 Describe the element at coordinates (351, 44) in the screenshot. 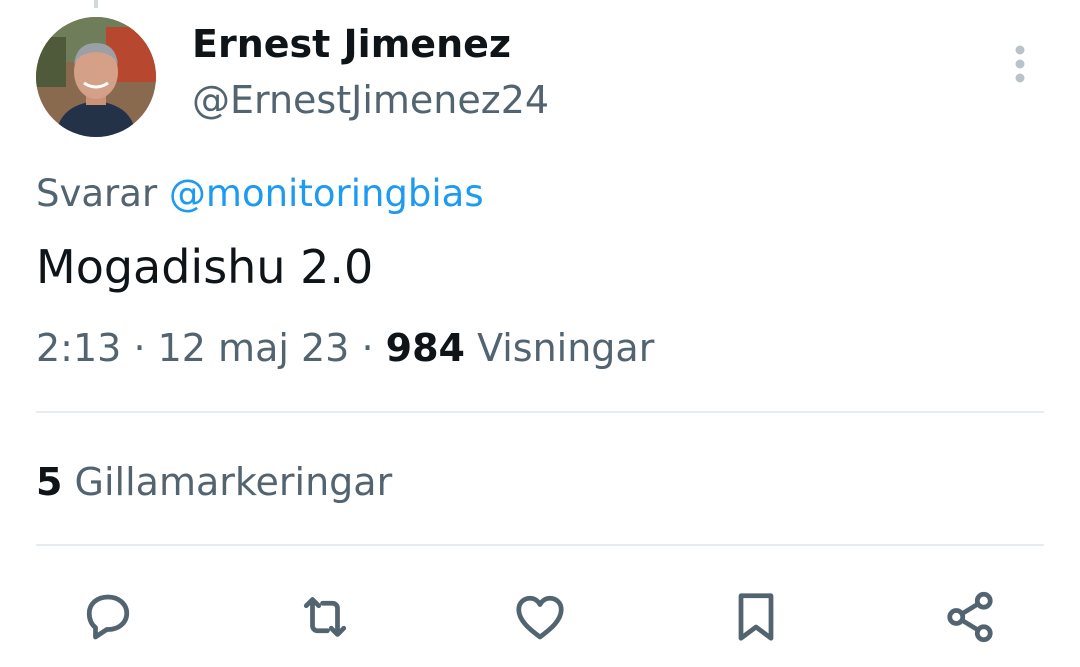

I see `author-display-name: Ernest Jimenez` at that location.